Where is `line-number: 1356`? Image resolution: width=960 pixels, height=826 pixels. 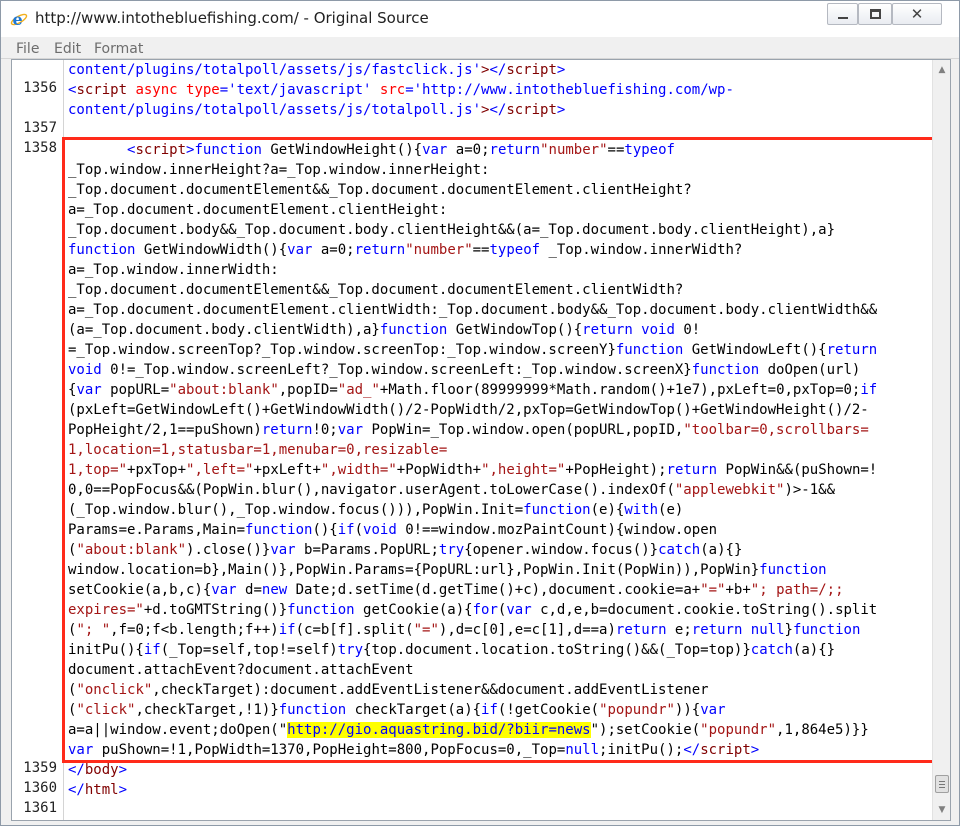 line-number: 1356 is located at coordinates (40, 88).